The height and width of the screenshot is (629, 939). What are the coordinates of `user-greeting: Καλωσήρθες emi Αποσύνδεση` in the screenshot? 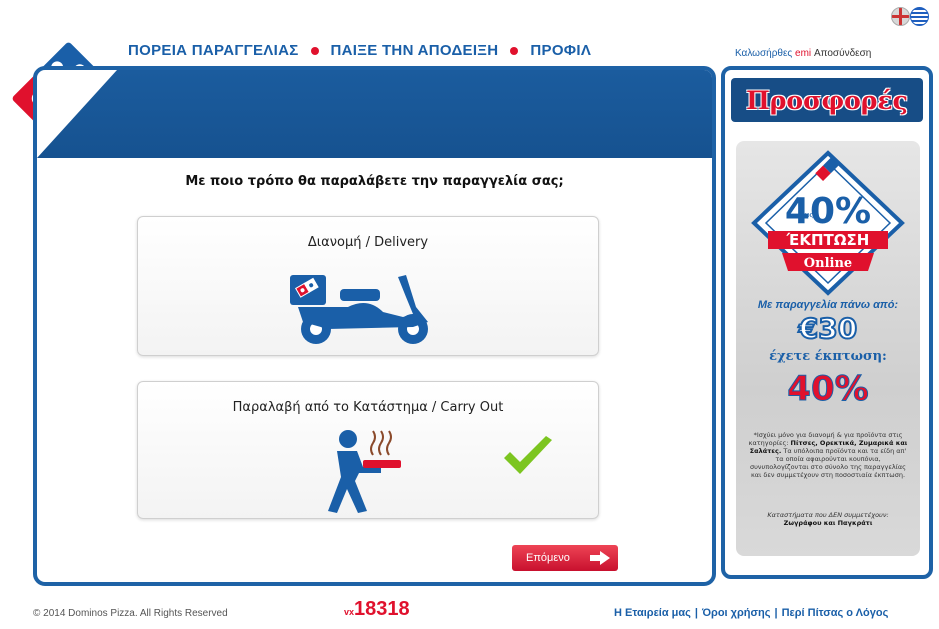 It's located at (803, 53).